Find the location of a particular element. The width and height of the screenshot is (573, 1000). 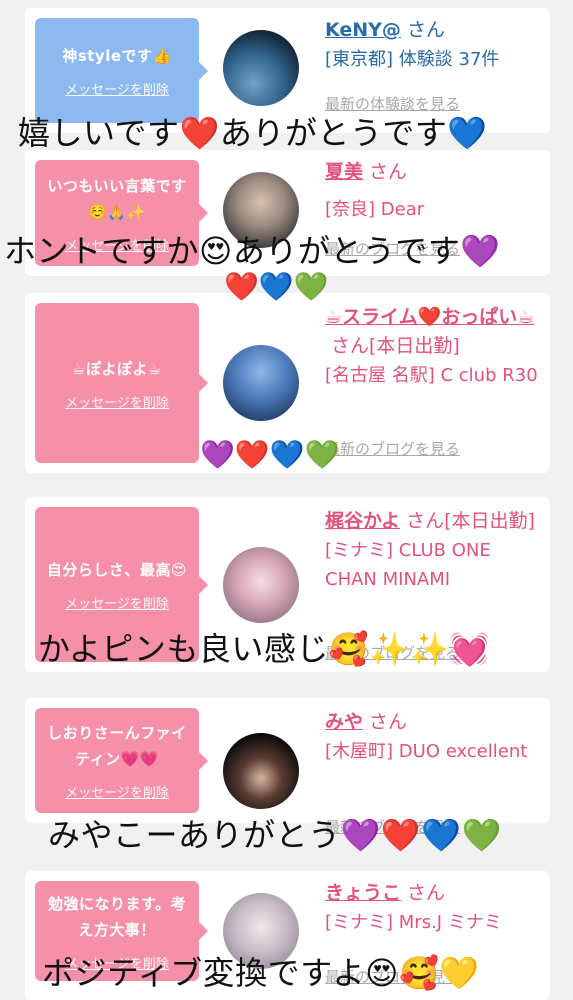

user-name-link: みや is located at coordinates (344, 722).